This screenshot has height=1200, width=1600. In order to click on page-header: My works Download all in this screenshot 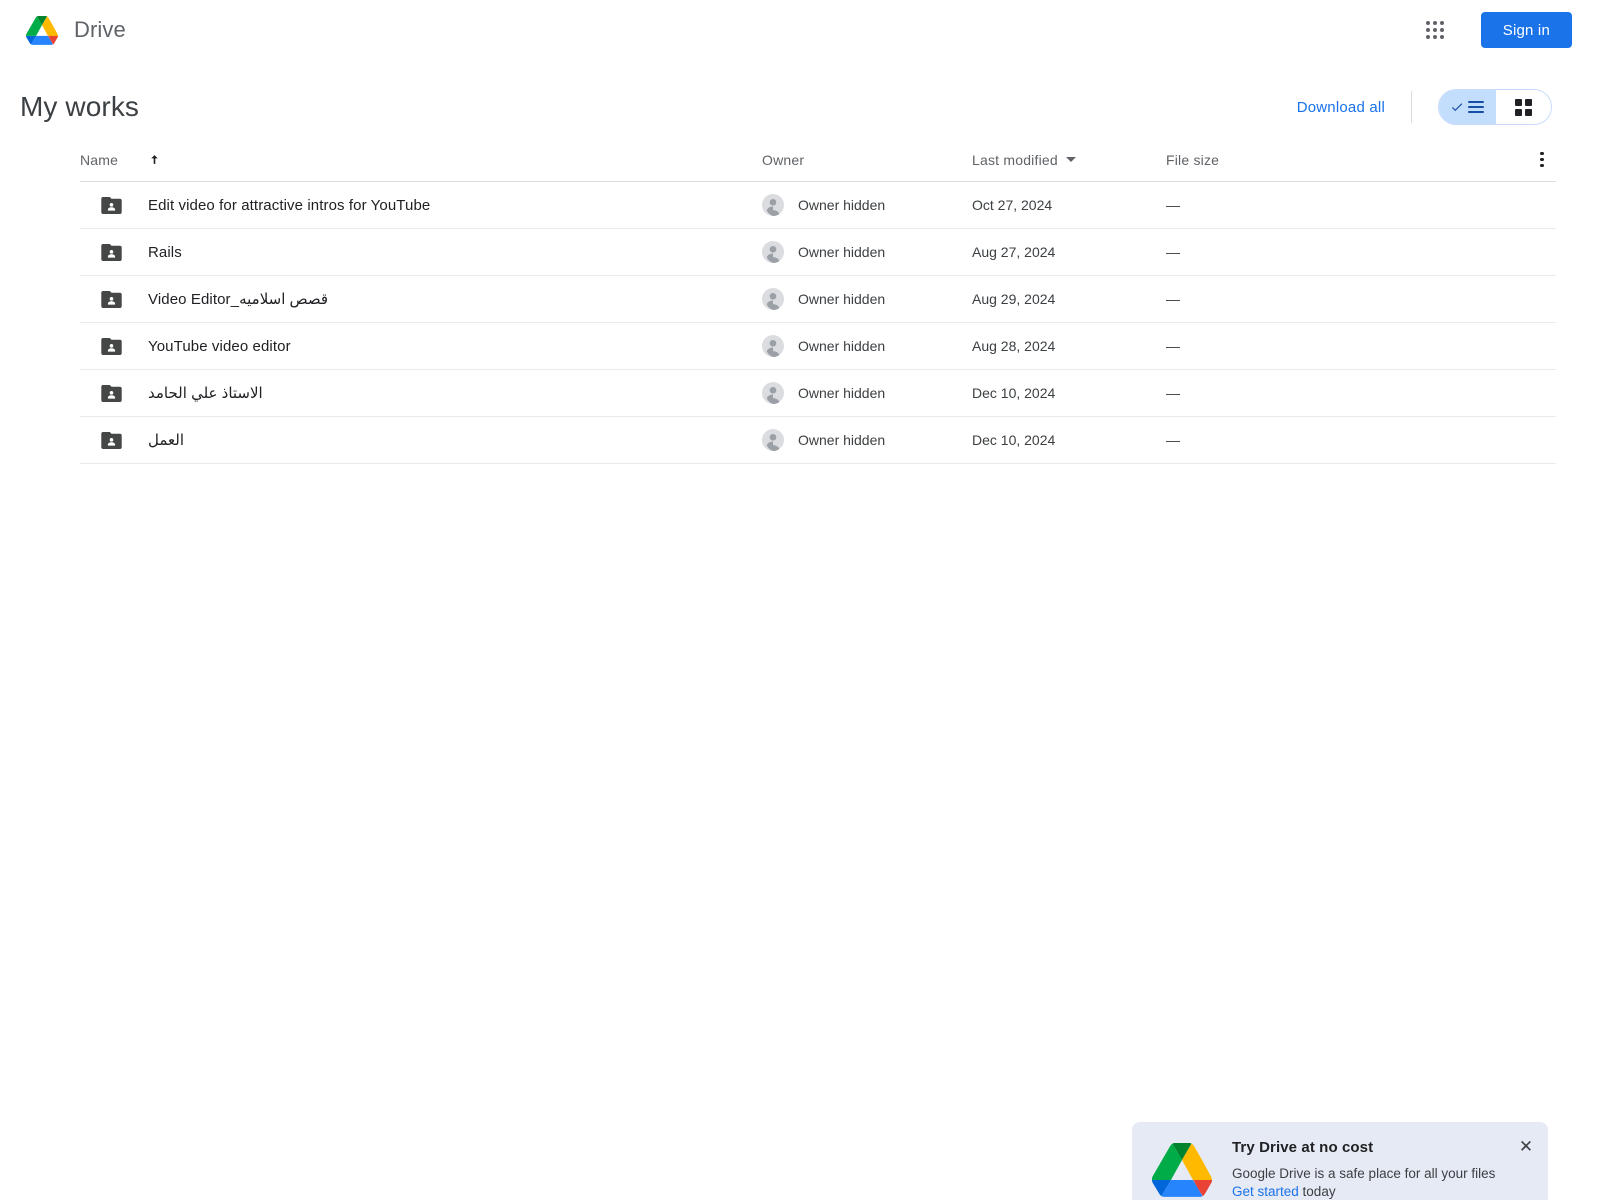, I will do `click(800, 107)`.